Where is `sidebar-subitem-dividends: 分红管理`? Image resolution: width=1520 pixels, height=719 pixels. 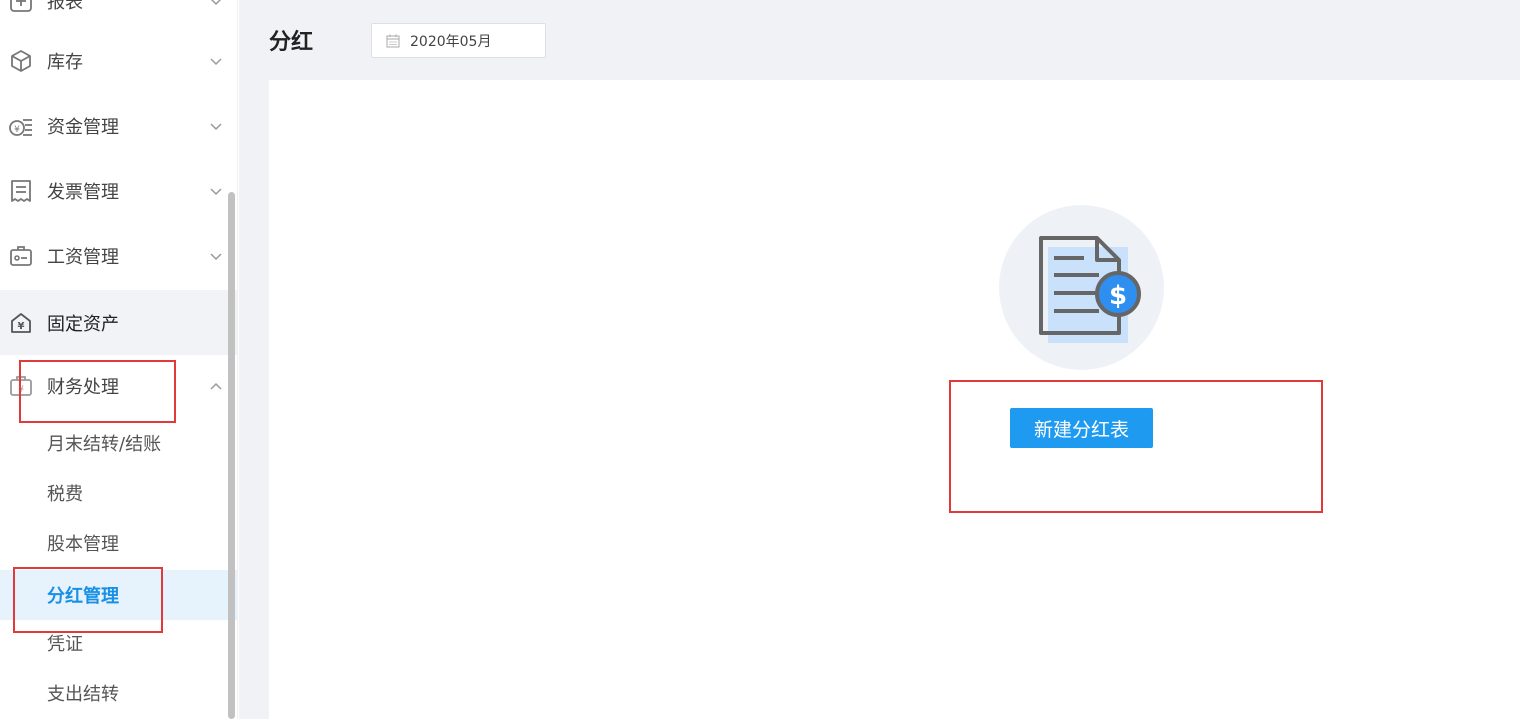
sidebar-subitem-dividends: 分红管理 is located at coordinates (118, 595).